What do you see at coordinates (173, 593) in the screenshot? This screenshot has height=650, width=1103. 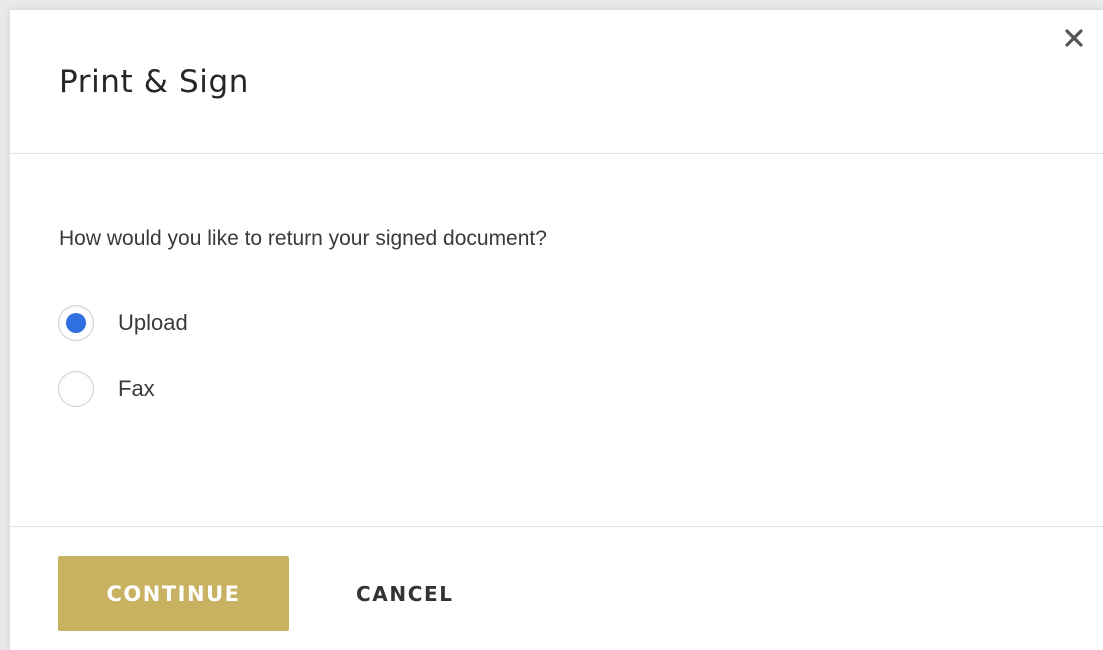 I see `continue-button: CONTINUE` at bounding box center [173, 593].